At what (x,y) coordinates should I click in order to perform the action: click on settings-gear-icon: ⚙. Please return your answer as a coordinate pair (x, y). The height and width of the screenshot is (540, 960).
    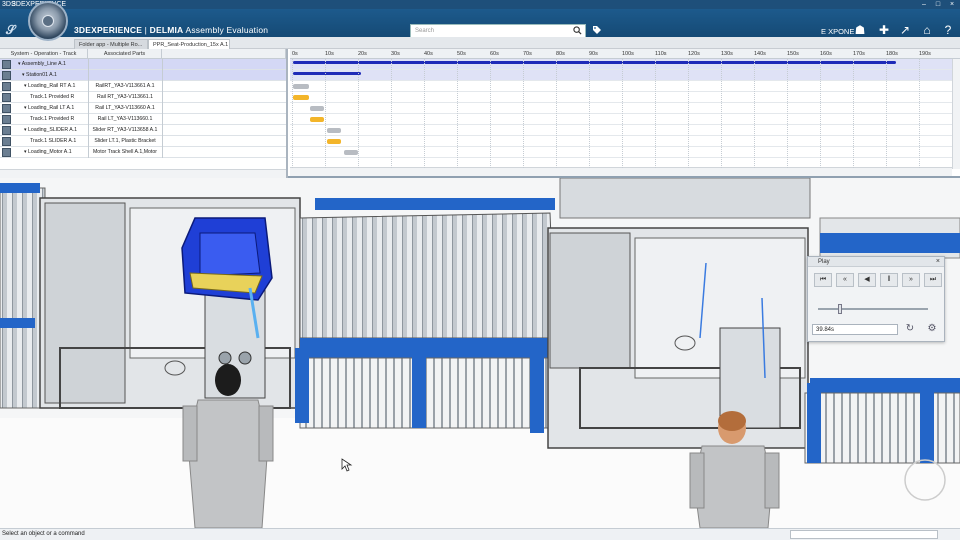
    Looking at the image, I should click on (932, 329).